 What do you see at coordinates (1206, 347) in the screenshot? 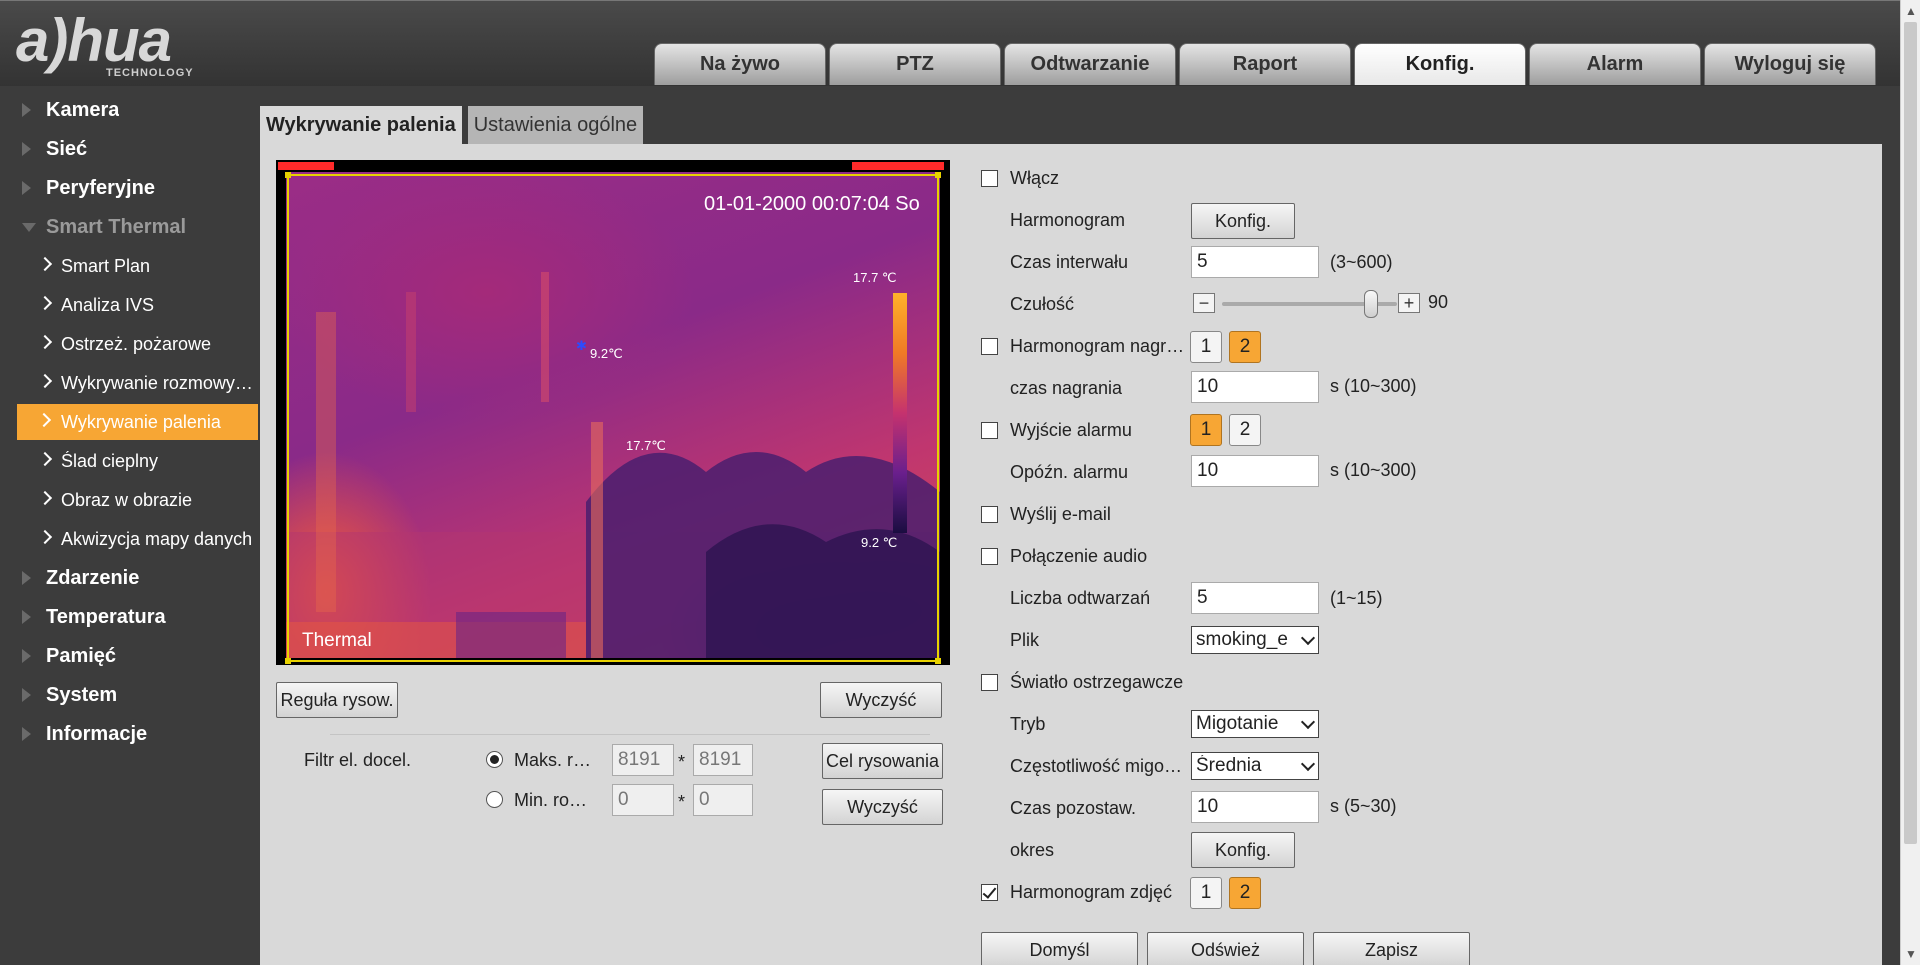
I see `record-option-1-button: 1` at bounding box center [1206, 347].